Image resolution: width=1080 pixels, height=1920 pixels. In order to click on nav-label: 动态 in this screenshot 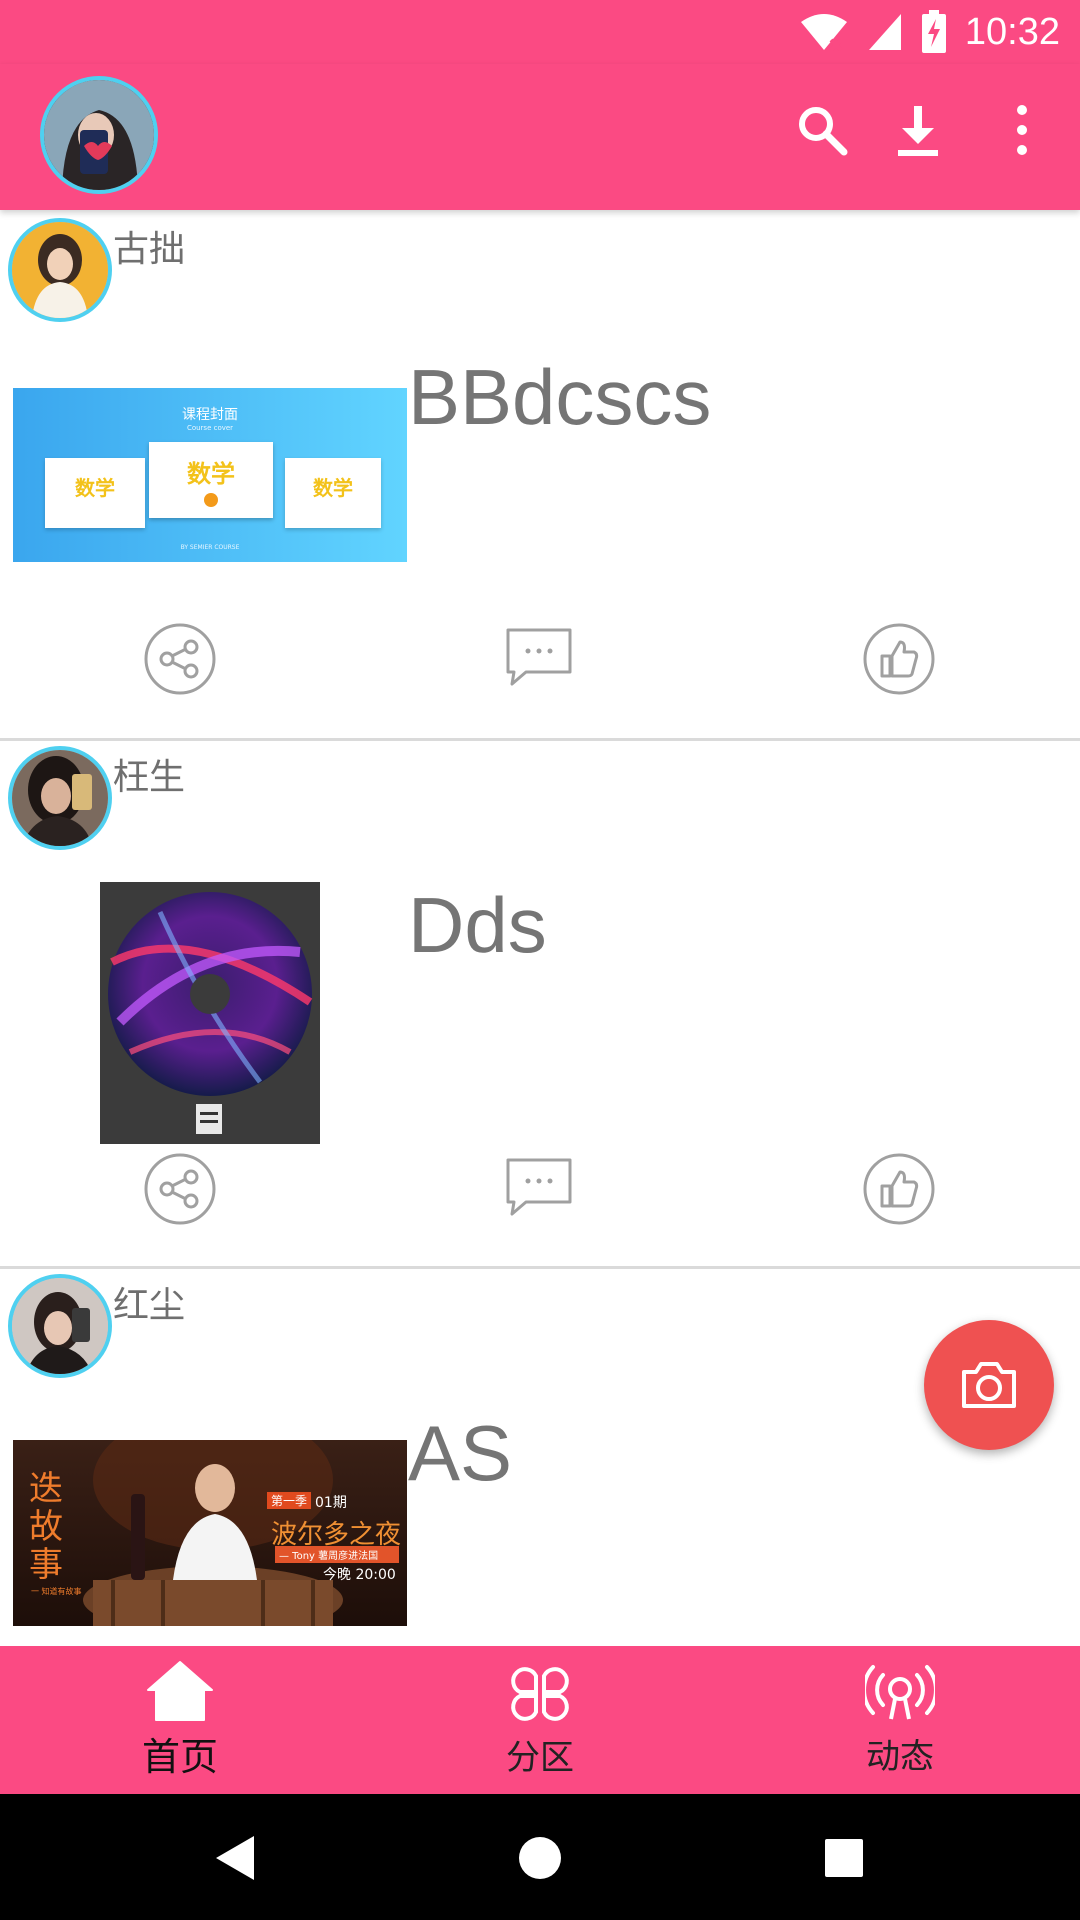, I will do `click(900, 1756)`.